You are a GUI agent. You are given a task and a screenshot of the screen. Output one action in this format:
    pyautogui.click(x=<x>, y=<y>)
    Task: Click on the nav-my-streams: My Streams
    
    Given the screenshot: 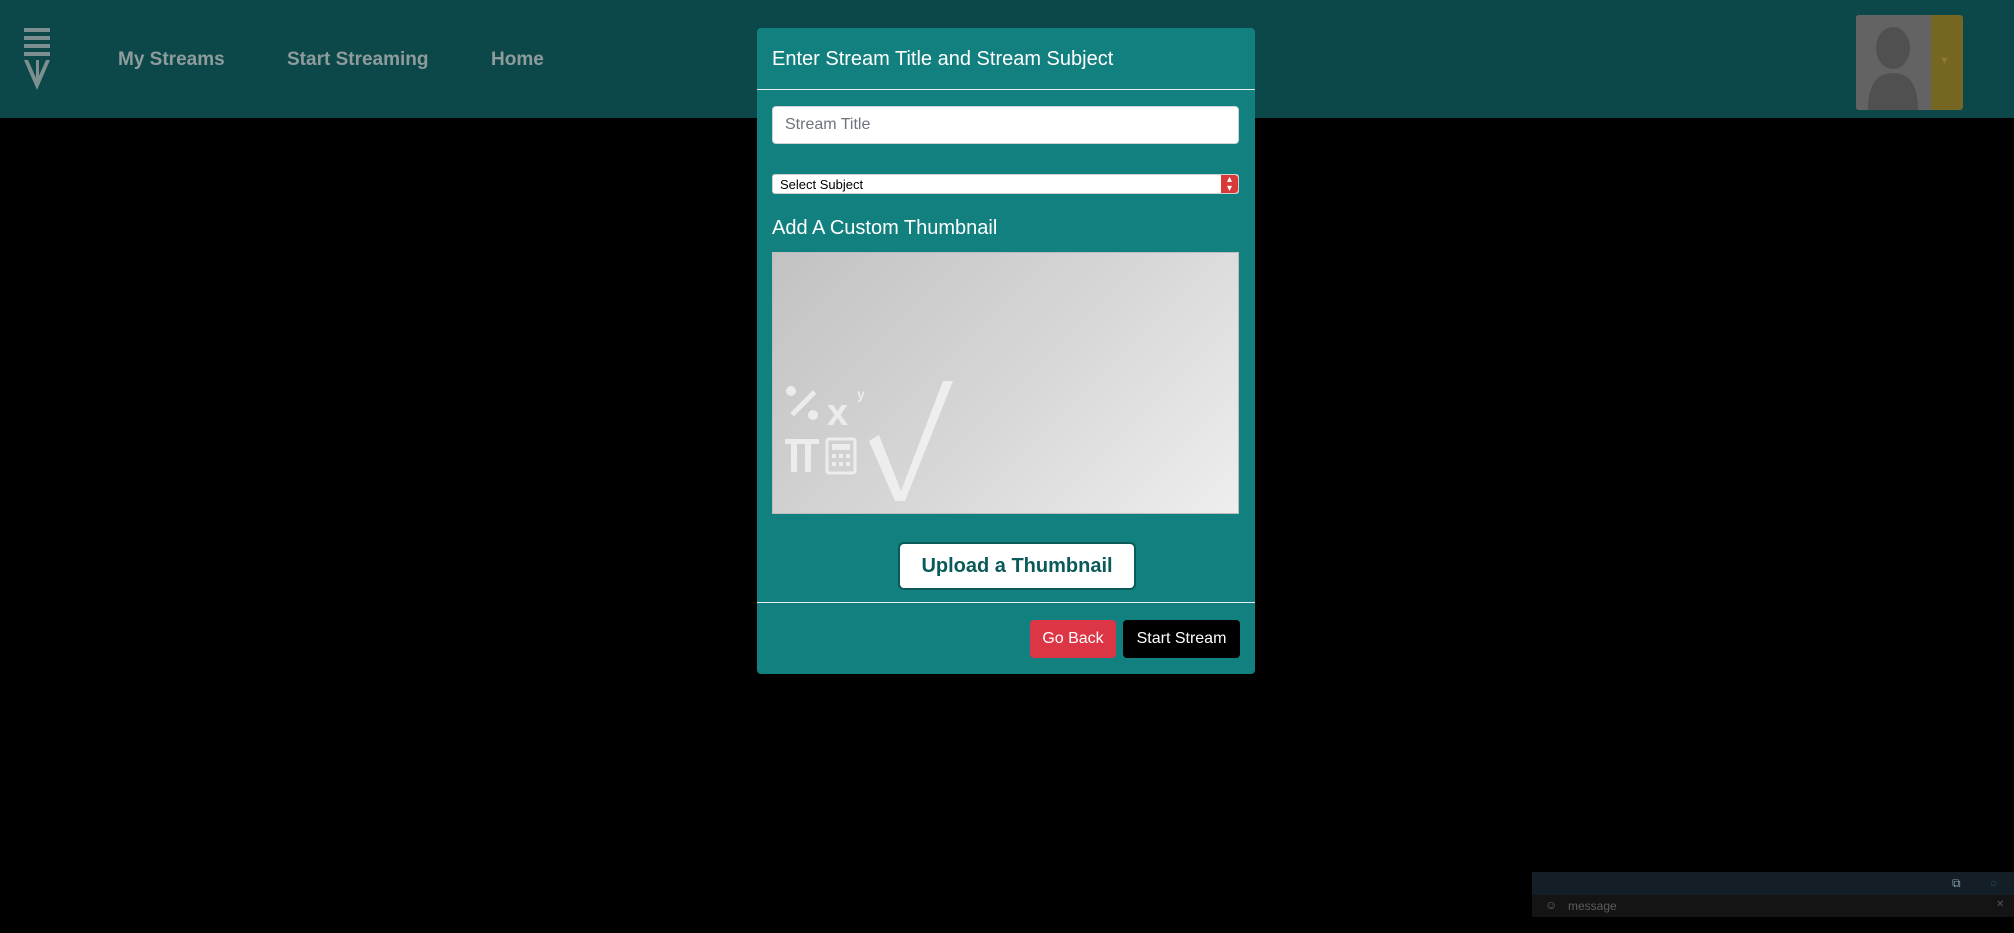 What is the action you would take?
    pyautogui.click(x=171, y=60)
    